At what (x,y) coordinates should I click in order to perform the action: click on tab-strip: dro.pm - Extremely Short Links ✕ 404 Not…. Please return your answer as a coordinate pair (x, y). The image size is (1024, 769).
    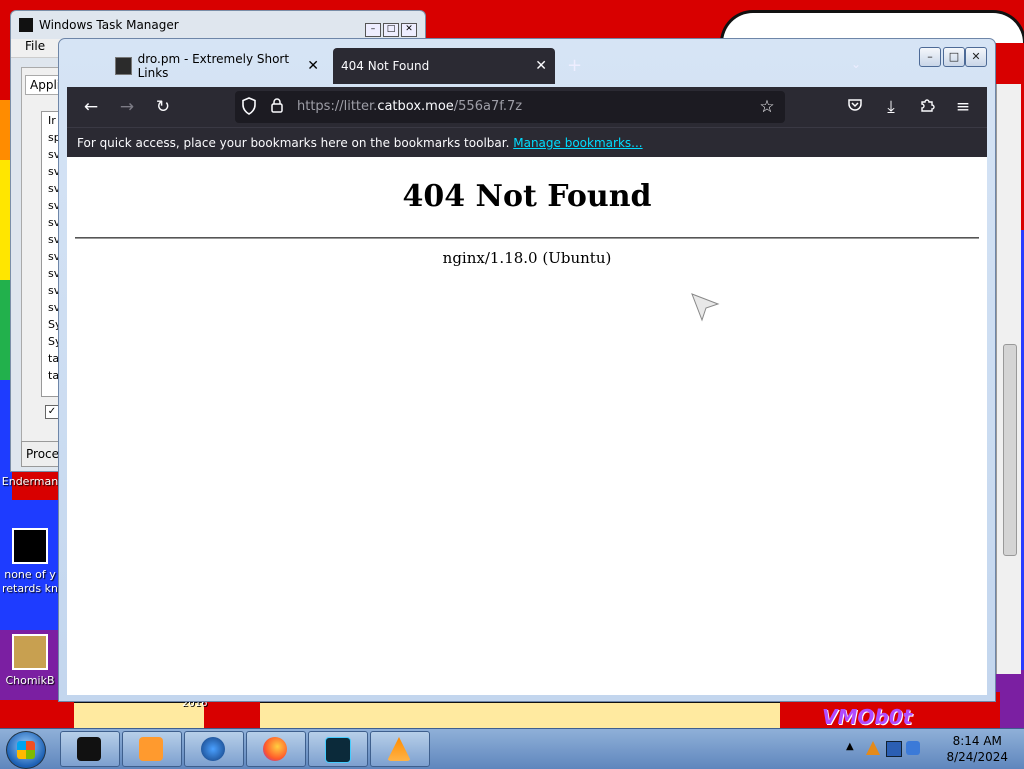
    Looking at the image, I should click on (527, 63).